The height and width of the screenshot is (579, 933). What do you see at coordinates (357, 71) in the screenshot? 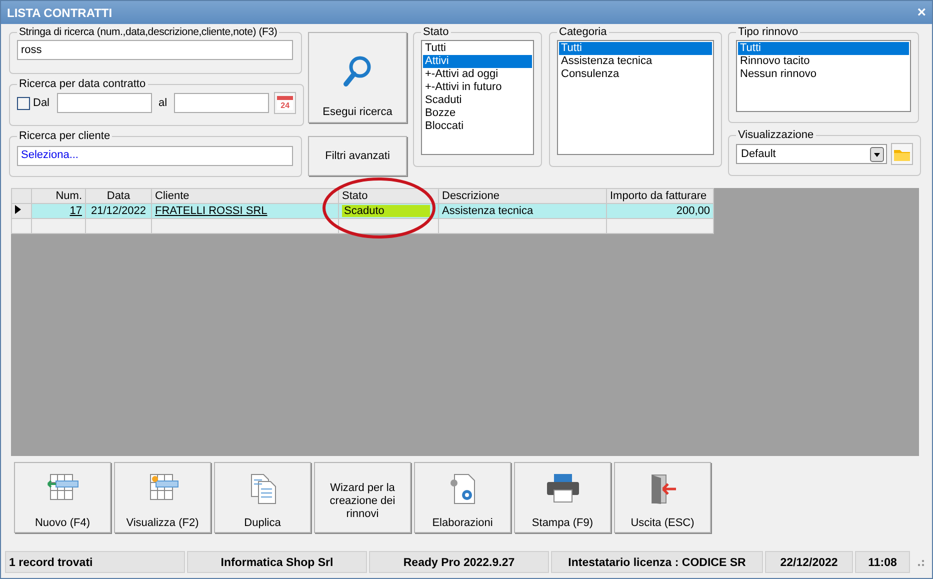
I see `search-icon` at bounding box center [357, 71].